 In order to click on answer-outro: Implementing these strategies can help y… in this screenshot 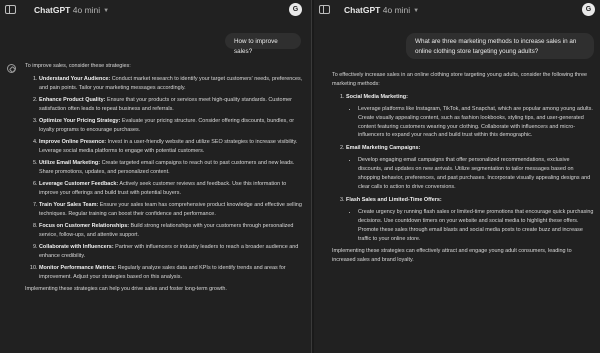, I will do `click(126, 288)`.